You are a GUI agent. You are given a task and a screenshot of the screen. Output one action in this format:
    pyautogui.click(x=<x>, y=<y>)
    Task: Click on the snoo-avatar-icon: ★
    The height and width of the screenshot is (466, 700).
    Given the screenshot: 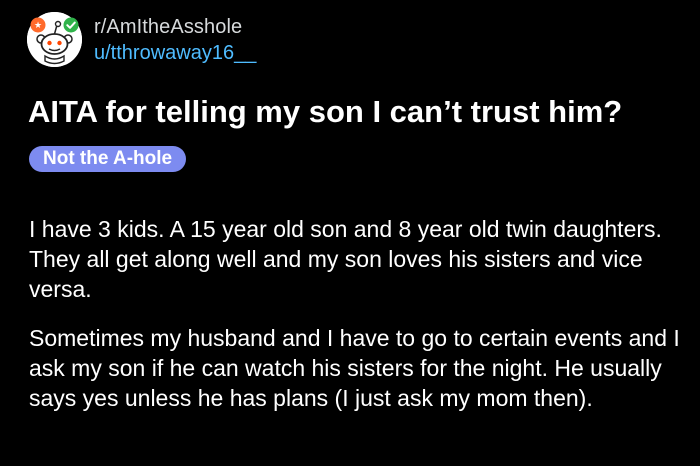 What is the action you would take?
    pyautogui.click(x=54, y=39)
    